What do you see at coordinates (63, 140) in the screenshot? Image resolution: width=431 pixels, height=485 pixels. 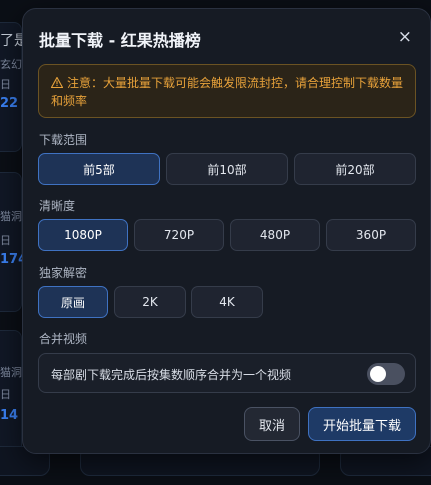 I see `range-label: 下载范围` at bounding box center [63, 140].